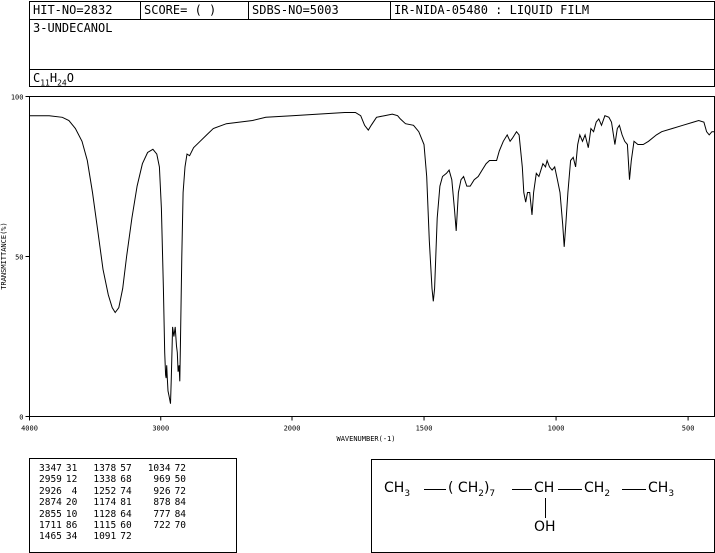 This screenshot has width=715, height=553. I want to click on divider, so click(372, 69).